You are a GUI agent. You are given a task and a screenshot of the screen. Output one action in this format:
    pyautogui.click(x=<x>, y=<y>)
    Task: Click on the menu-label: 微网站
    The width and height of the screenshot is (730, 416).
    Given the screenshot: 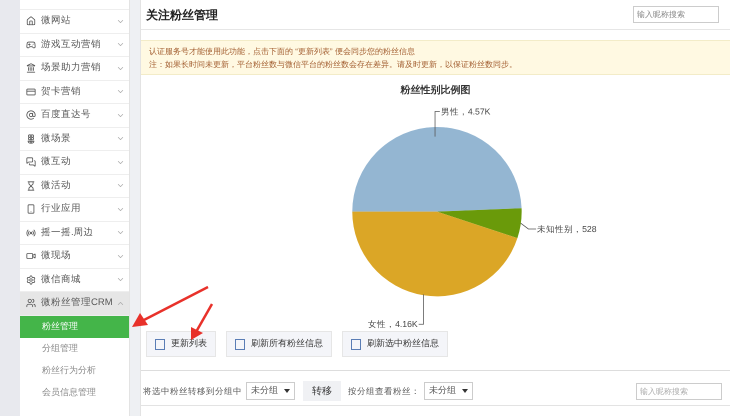 What is the action you would take?
    pyautogui.click(x=56, y=21)
    